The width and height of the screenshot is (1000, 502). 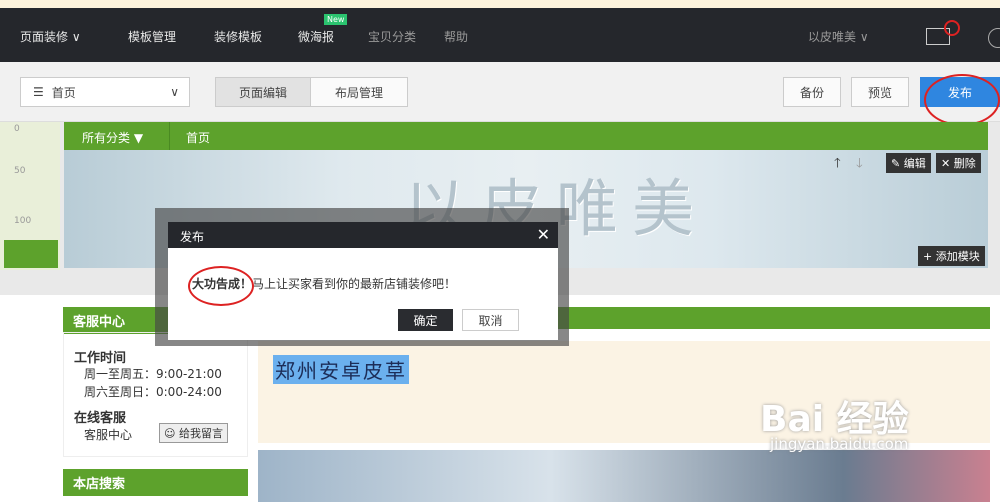 I want to click on nav-item-category: 宝贝分类, so click(x=392, y=36).